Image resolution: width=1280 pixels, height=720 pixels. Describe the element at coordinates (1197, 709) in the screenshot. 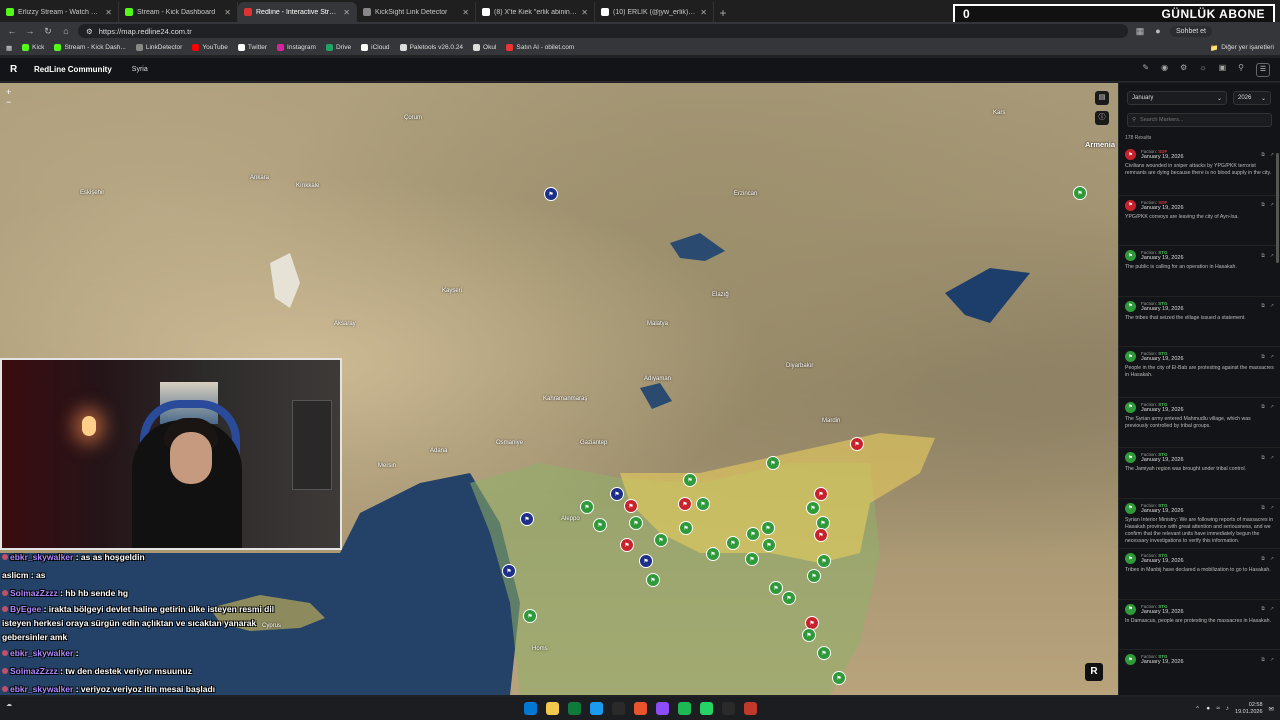

I see `chevron-up-icon: ⌃` at that location.